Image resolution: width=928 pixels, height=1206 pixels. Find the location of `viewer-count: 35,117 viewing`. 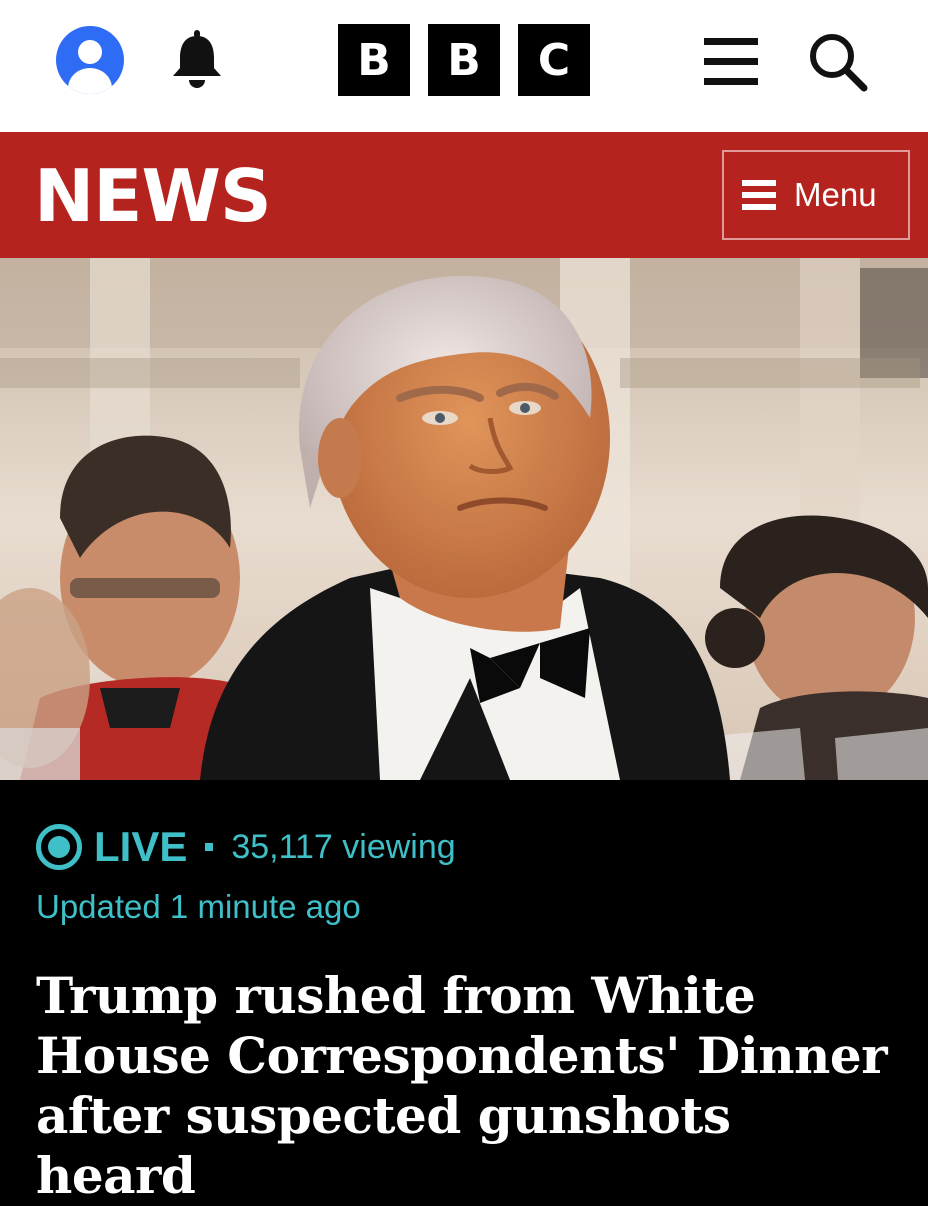

viewer-count: 35,117 viewing is located at coordinates (343, 846).